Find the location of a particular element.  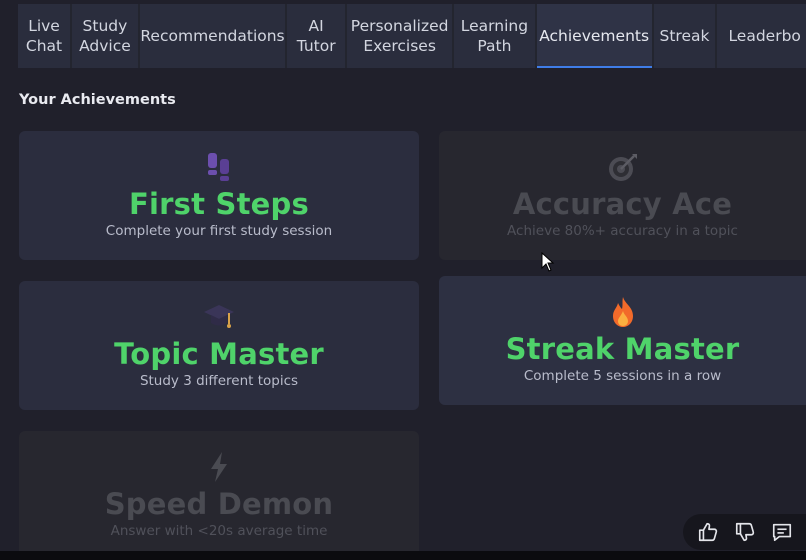

lightning-icon is located at coordinates (219, 467).